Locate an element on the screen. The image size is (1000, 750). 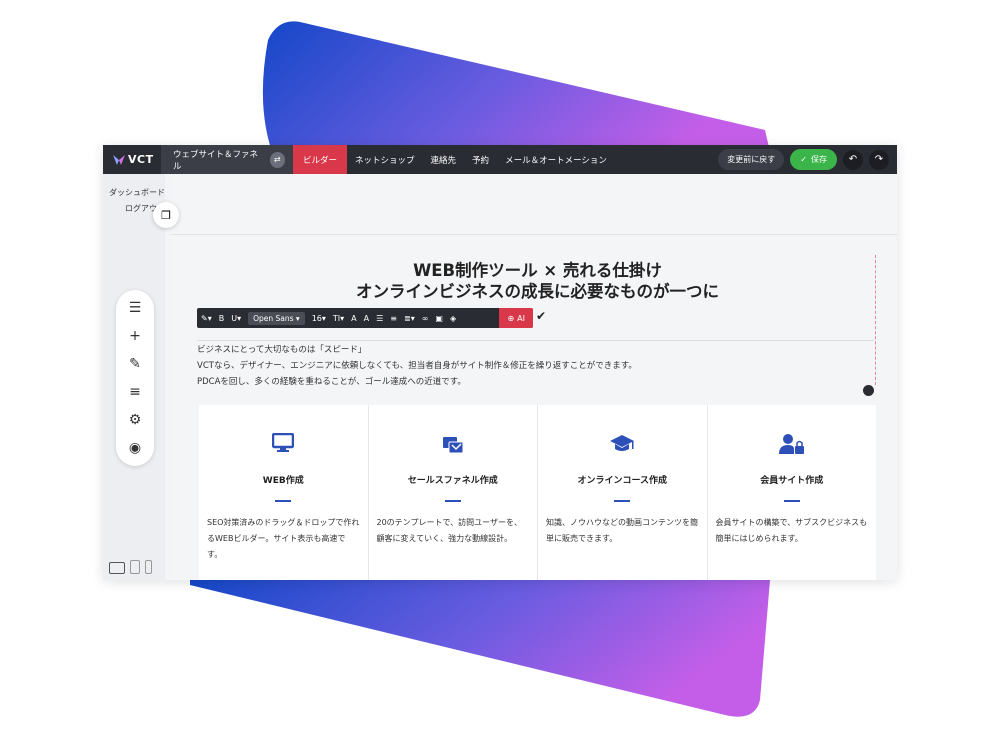
tablet-icon is located at coordinates (135, 567).